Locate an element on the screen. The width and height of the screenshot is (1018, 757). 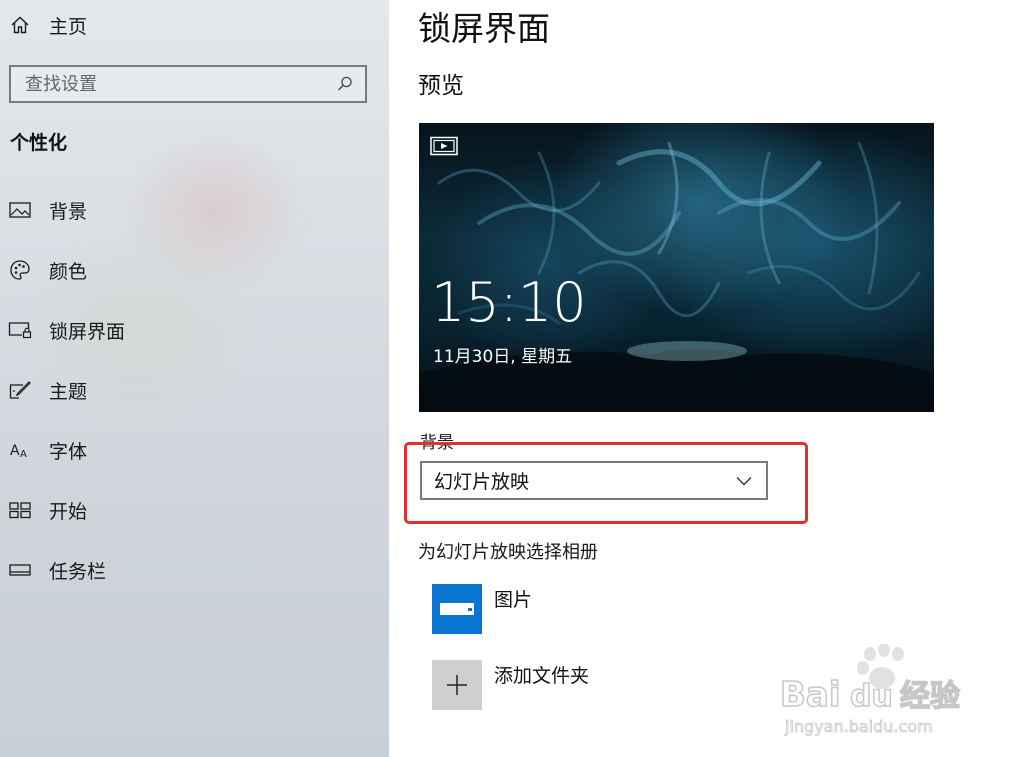
section-title: 个性化 is located at coordinates (39, 143).